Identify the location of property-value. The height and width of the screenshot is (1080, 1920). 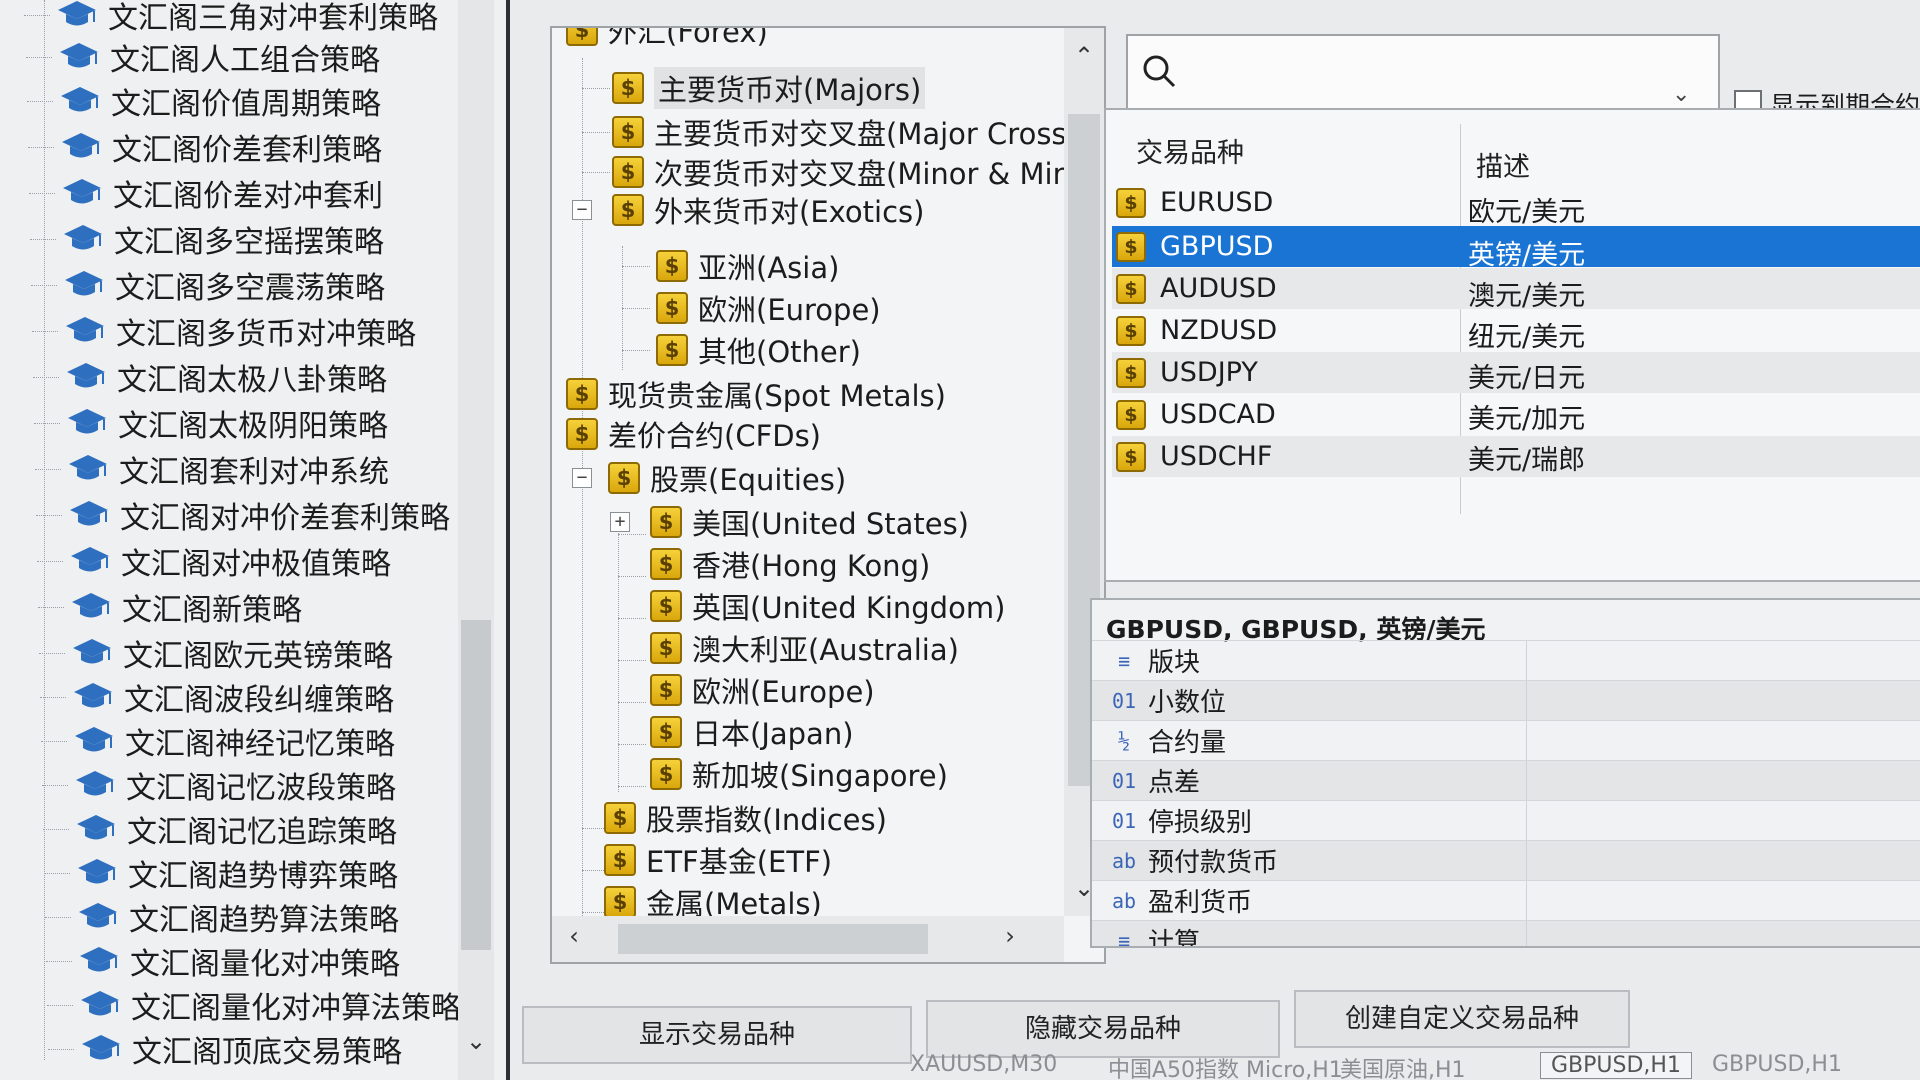
(1723, 860).